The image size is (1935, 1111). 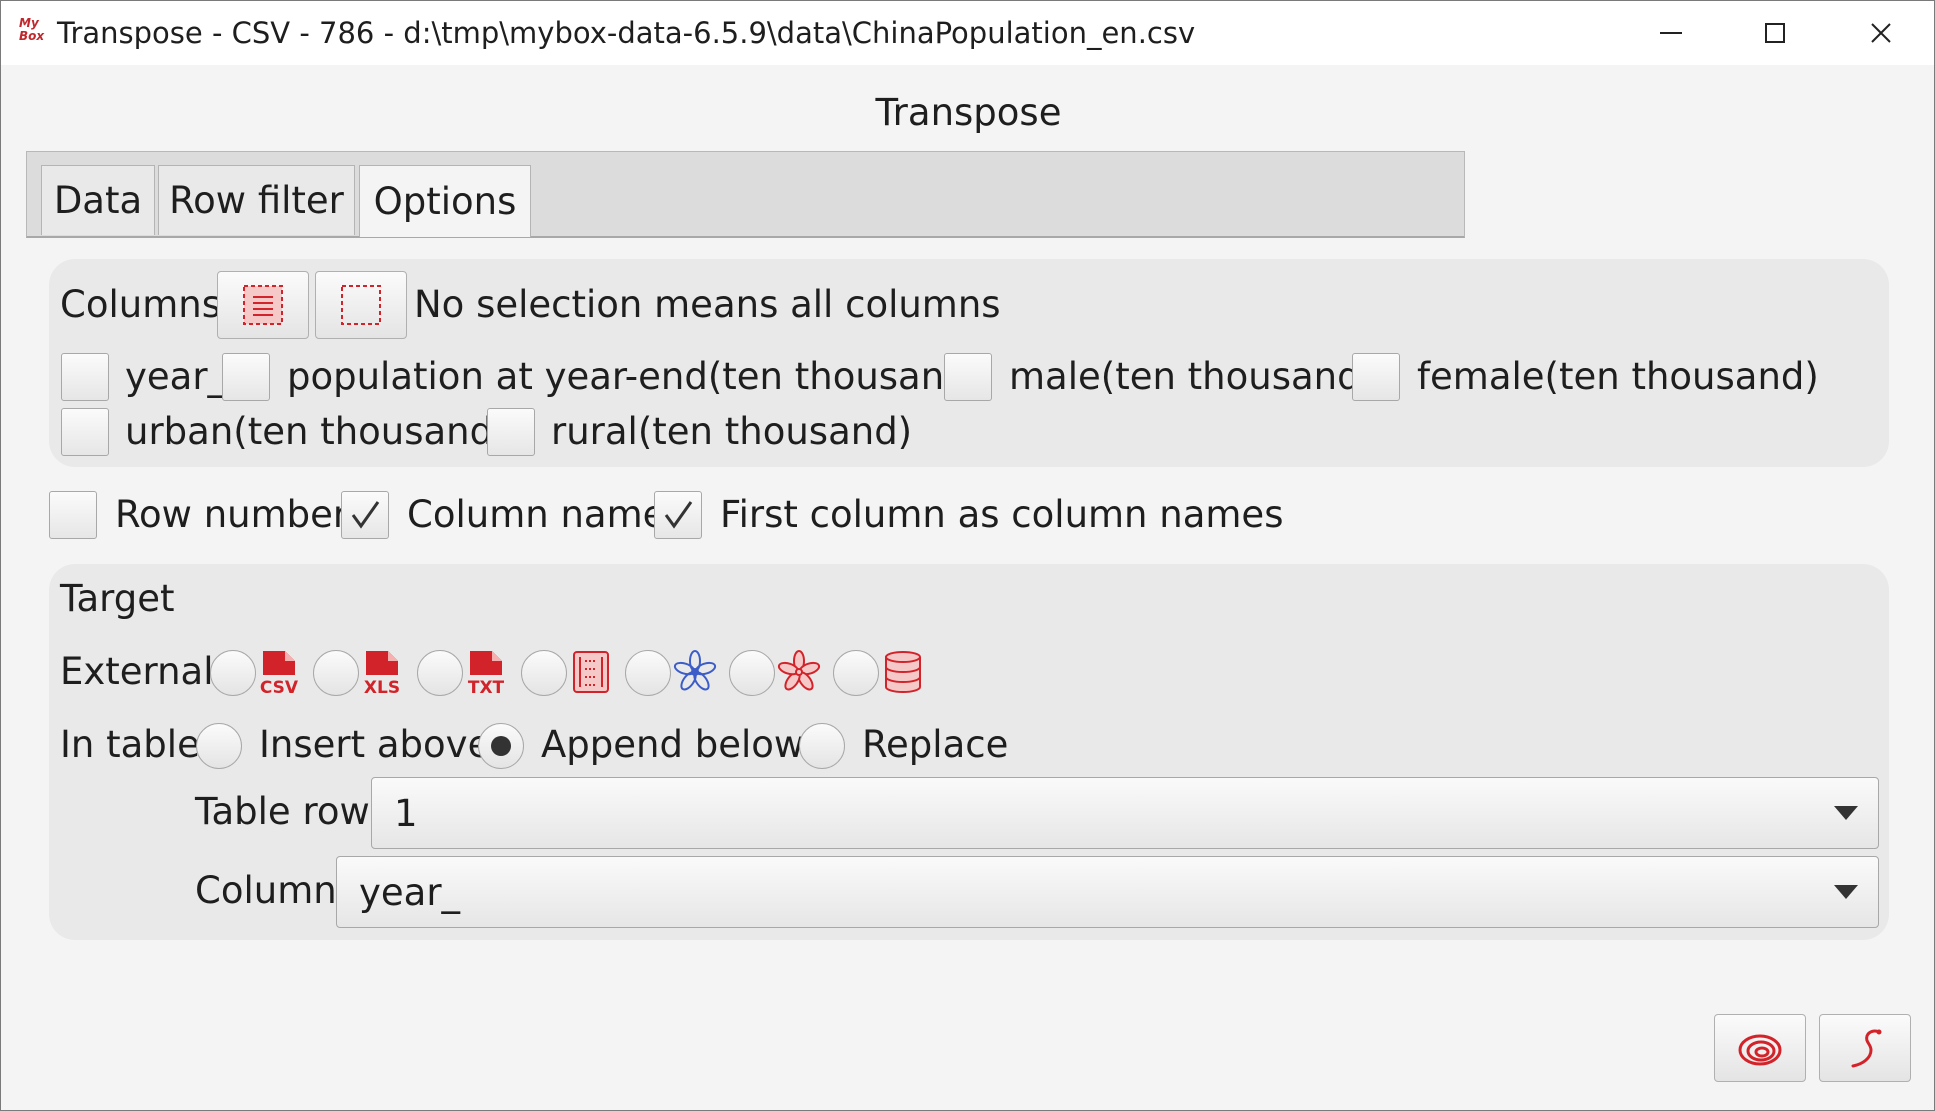 I want to click on first-column-names-checkbox, so click(x=678, y=515).